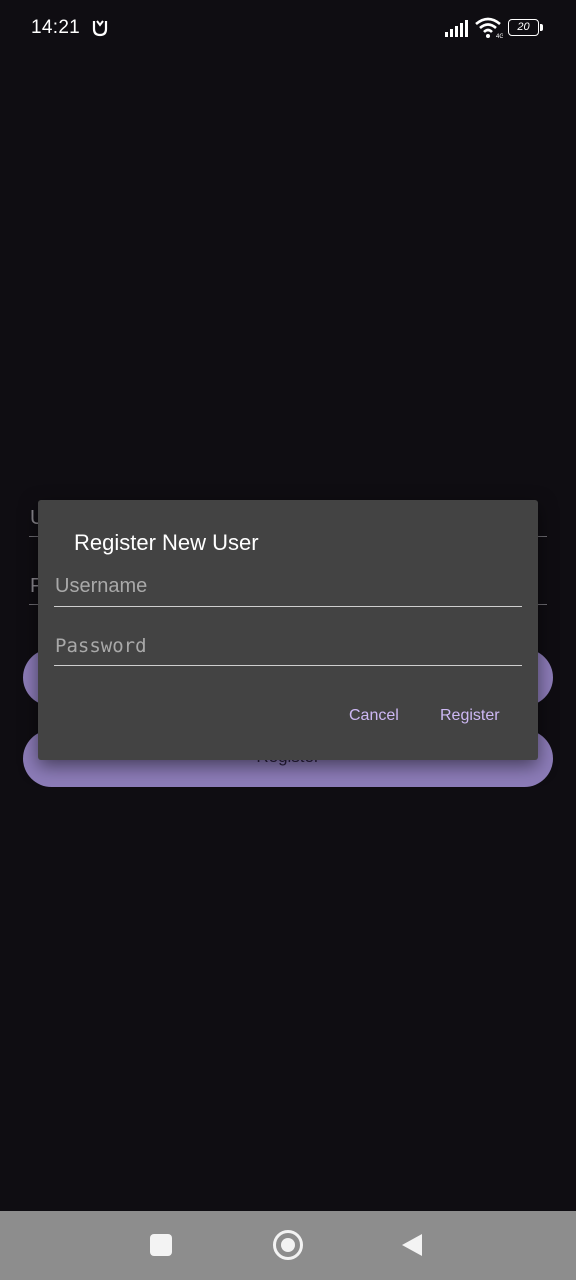  Describe the element at coordinates (412, 1245) in the screenshot. I see `back-icon` at that location.